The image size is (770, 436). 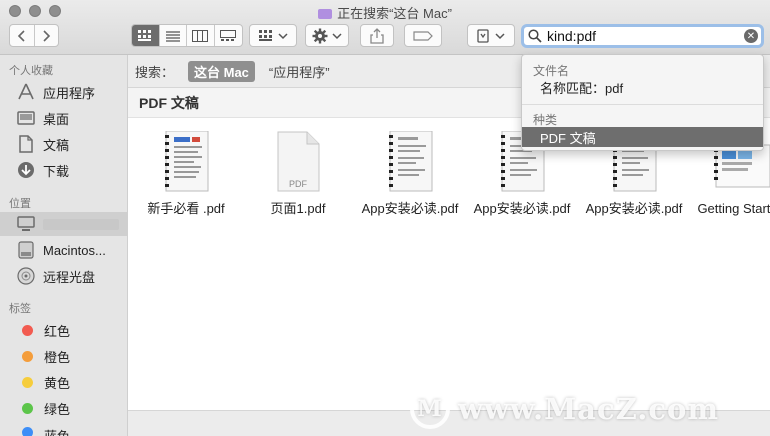 What do you see at coordinates (273, 35) in the screenshot?
I see `group-by-button` at bounding box center [273, 35].